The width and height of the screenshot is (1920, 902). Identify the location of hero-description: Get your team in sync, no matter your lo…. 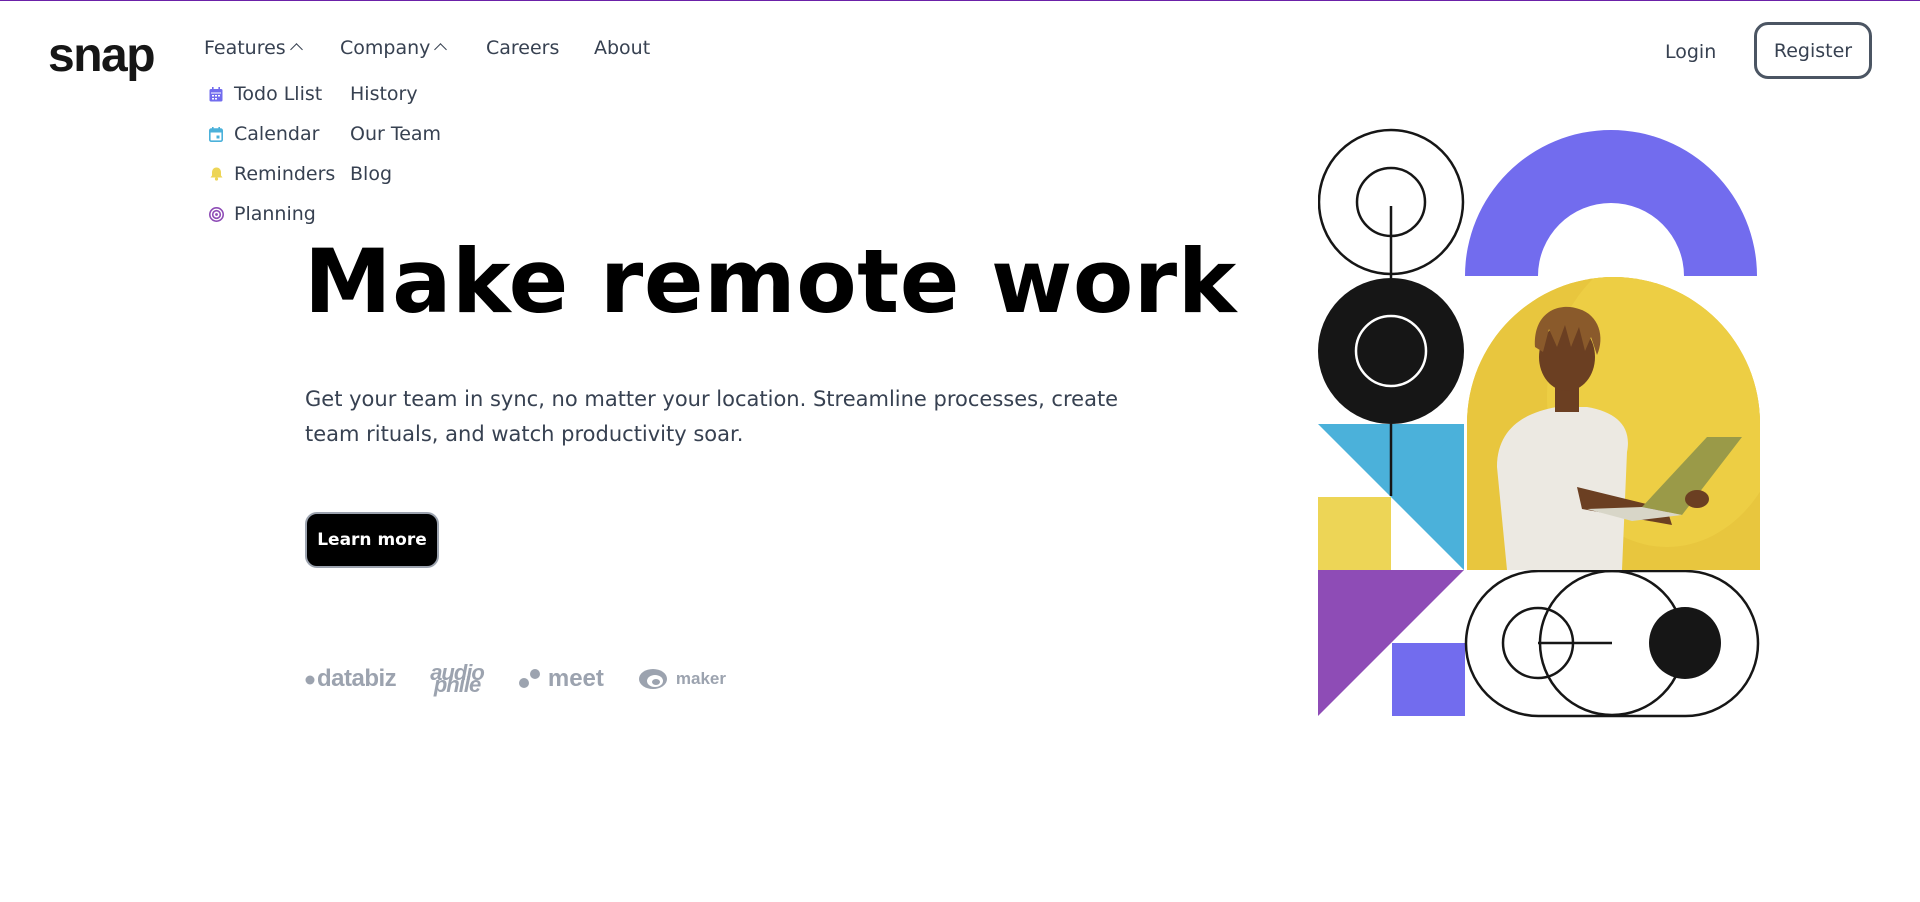
(712, 416).